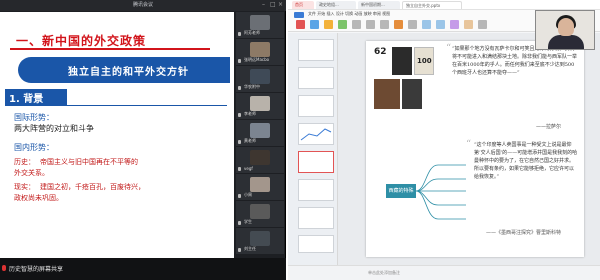 Image resolution: width=600 pixels, height=280 pixels. Describe the element at coordinates (54, 128) in the screenshot. I see `intl-text: 两大阵营的对立和斗争` at that location.